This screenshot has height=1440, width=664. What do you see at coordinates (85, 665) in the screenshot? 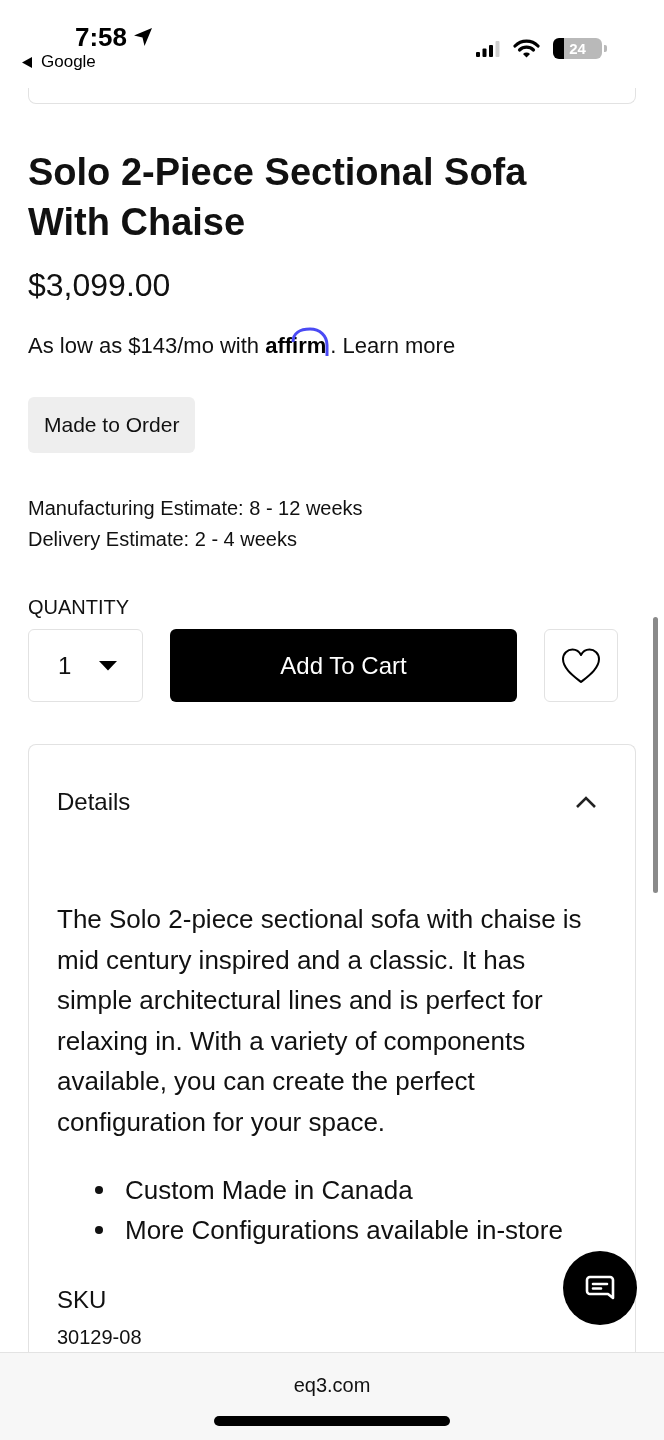
I see `quantity-select: 1` at bounding box center [85, 665].